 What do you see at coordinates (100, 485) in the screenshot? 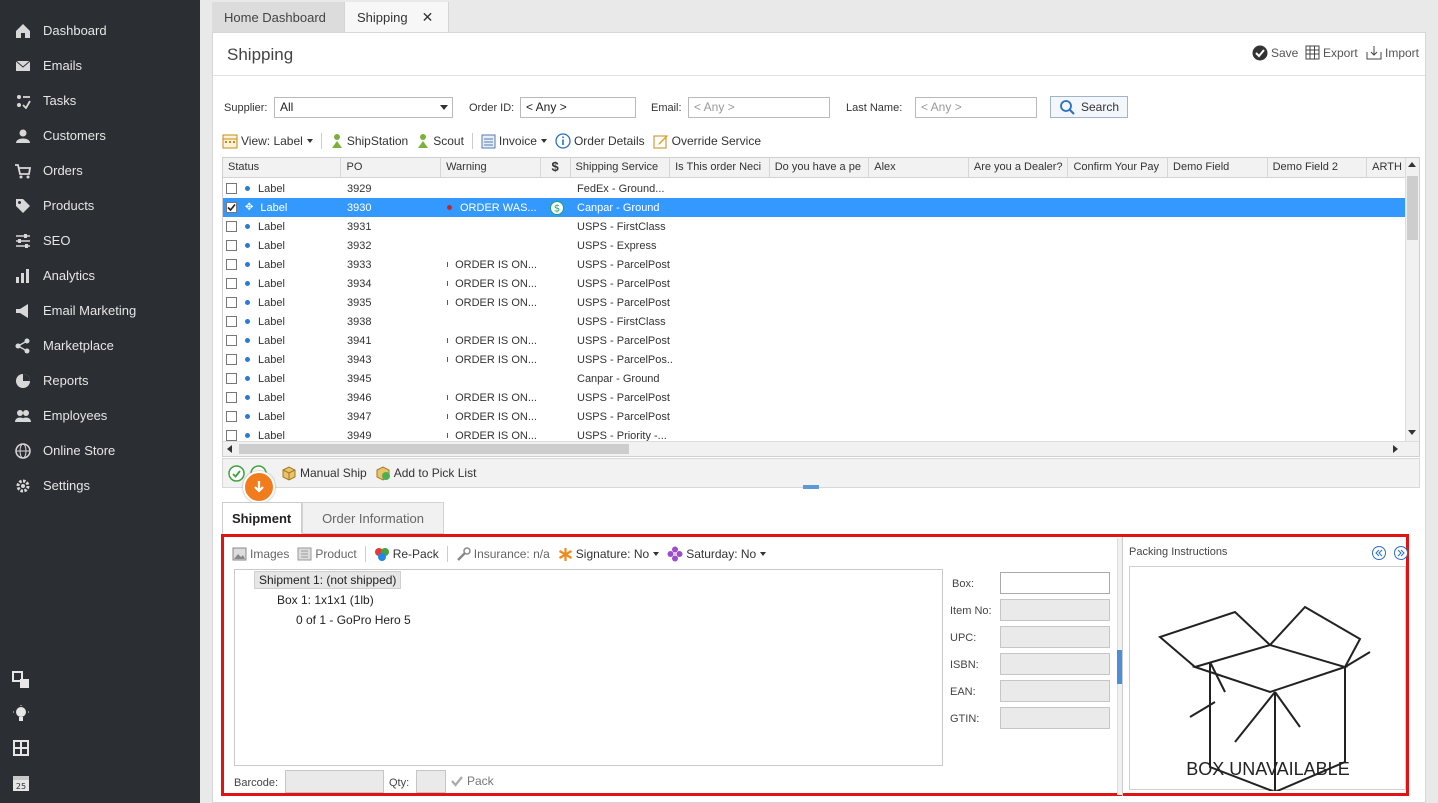
I see `sidebar-item-settings: Settings` at bounding box center [100, 485].